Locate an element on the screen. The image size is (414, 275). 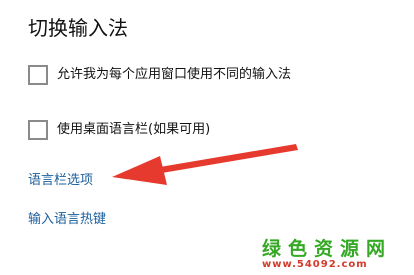
watermark-text: 绿色资源网 is located at coordinates (327, 249).